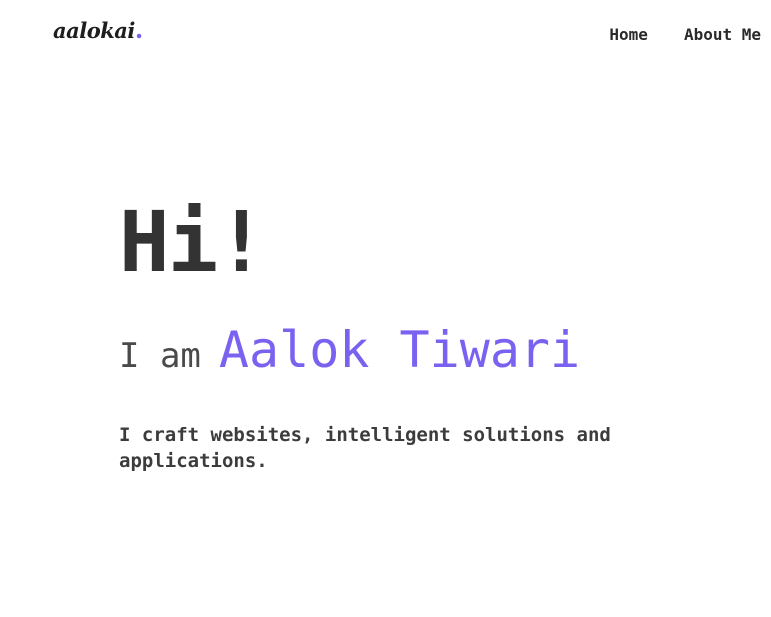 The image size is (771, 617). Describe the element at coordinates (722, 34) in the screenshot. I see `nav-about-me: About Me` at that location.